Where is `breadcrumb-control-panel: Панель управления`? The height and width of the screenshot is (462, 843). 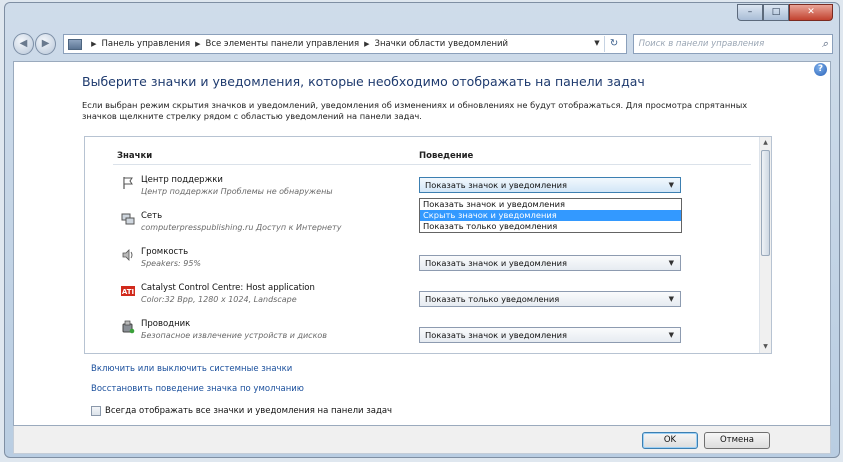
breadcrumb-control-panel: Панель управления is located at coordinates (146, 44).